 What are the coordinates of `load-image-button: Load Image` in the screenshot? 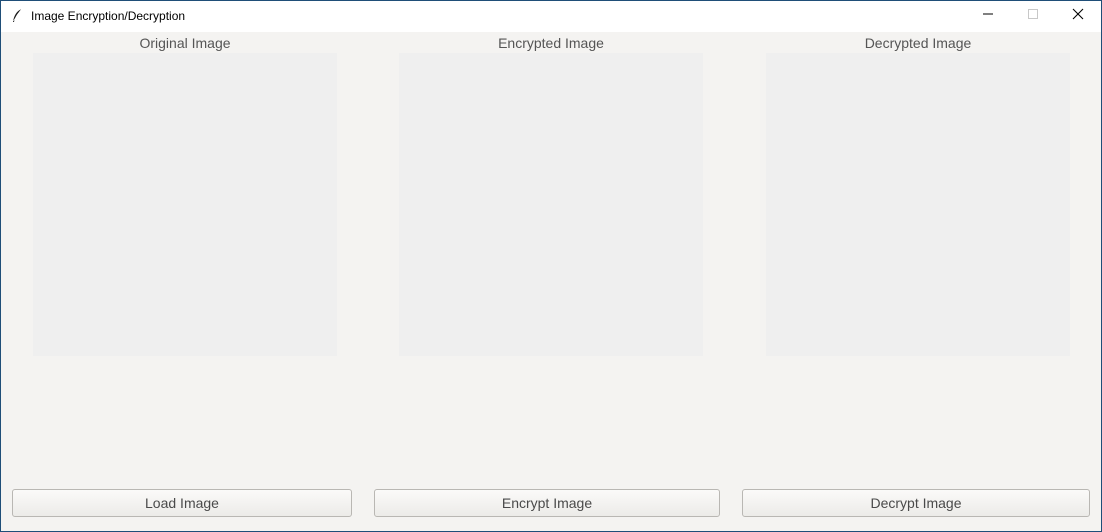 It's located at (182, 503).